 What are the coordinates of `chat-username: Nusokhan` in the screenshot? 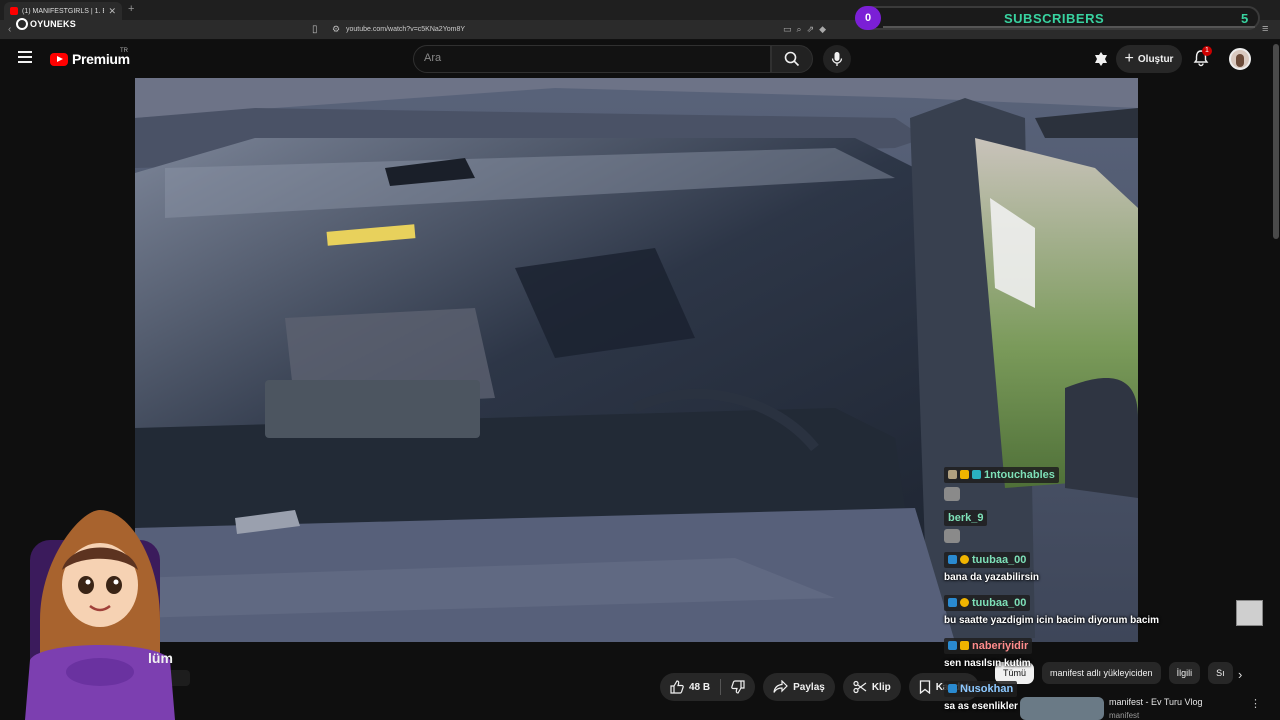 It's located at (987, 688).